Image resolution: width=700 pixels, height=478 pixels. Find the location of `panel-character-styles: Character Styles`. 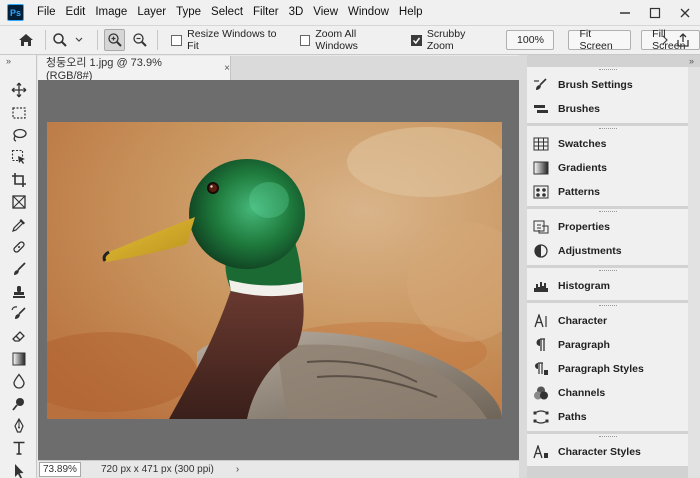

panel-character-styles: Character Styles is located at coordinates (607, 452).